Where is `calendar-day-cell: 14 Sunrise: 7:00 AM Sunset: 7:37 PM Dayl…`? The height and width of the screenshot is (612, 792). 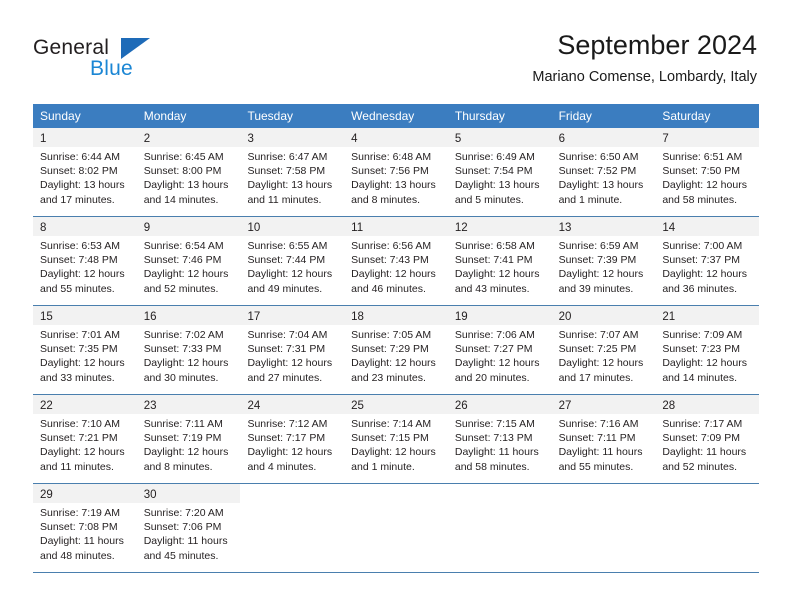
calendar-day-cell: 14 Sunrise: 7:00 AM Sunset: 7:37 PM Dayl… is located at coordinates (707, 261).